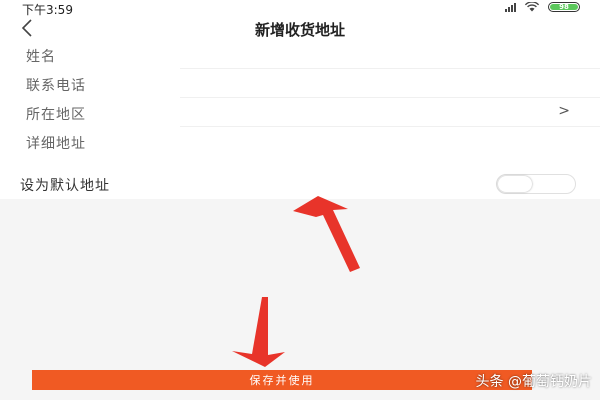 The image size is (600, 400). I want to click on status-bar: 下午3:59 98, so click(300, 8).